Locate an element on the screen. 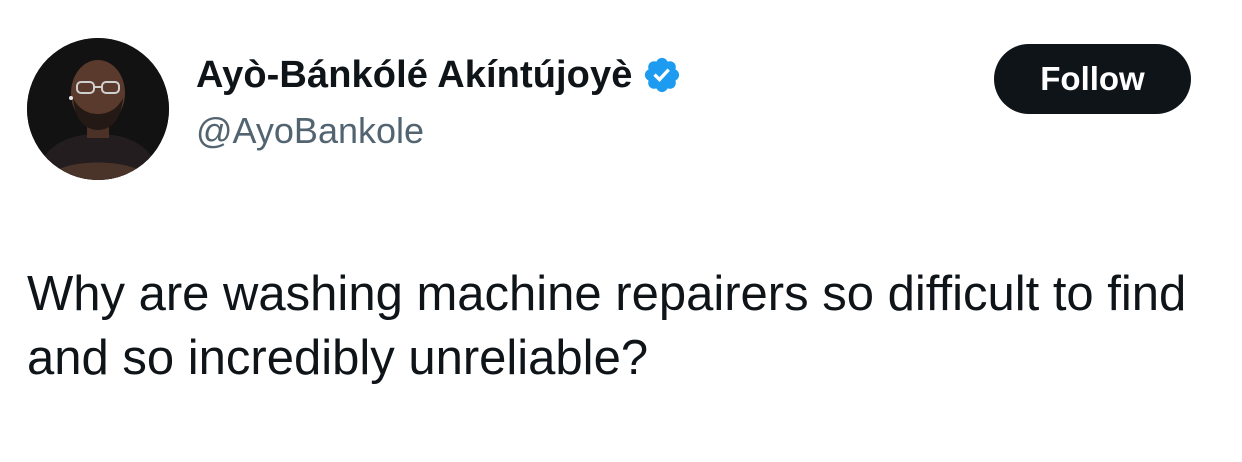 The height and width of the screenshot is (462, 1242). display-name: Ayò-Bánkólé Akíntújoyè is located at coordinates (414, 75).